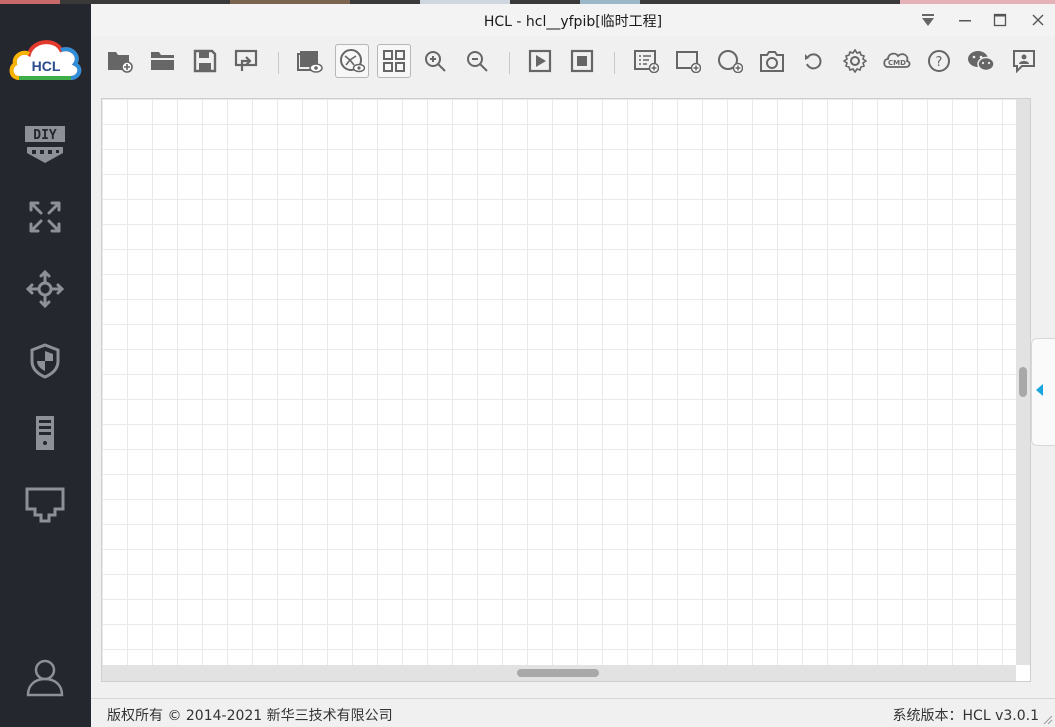 This screenshot has width=1055, height=727. Describe the element at coordinates (435, 61) in the screenshot. I see `zoom-in-icon` at that location.